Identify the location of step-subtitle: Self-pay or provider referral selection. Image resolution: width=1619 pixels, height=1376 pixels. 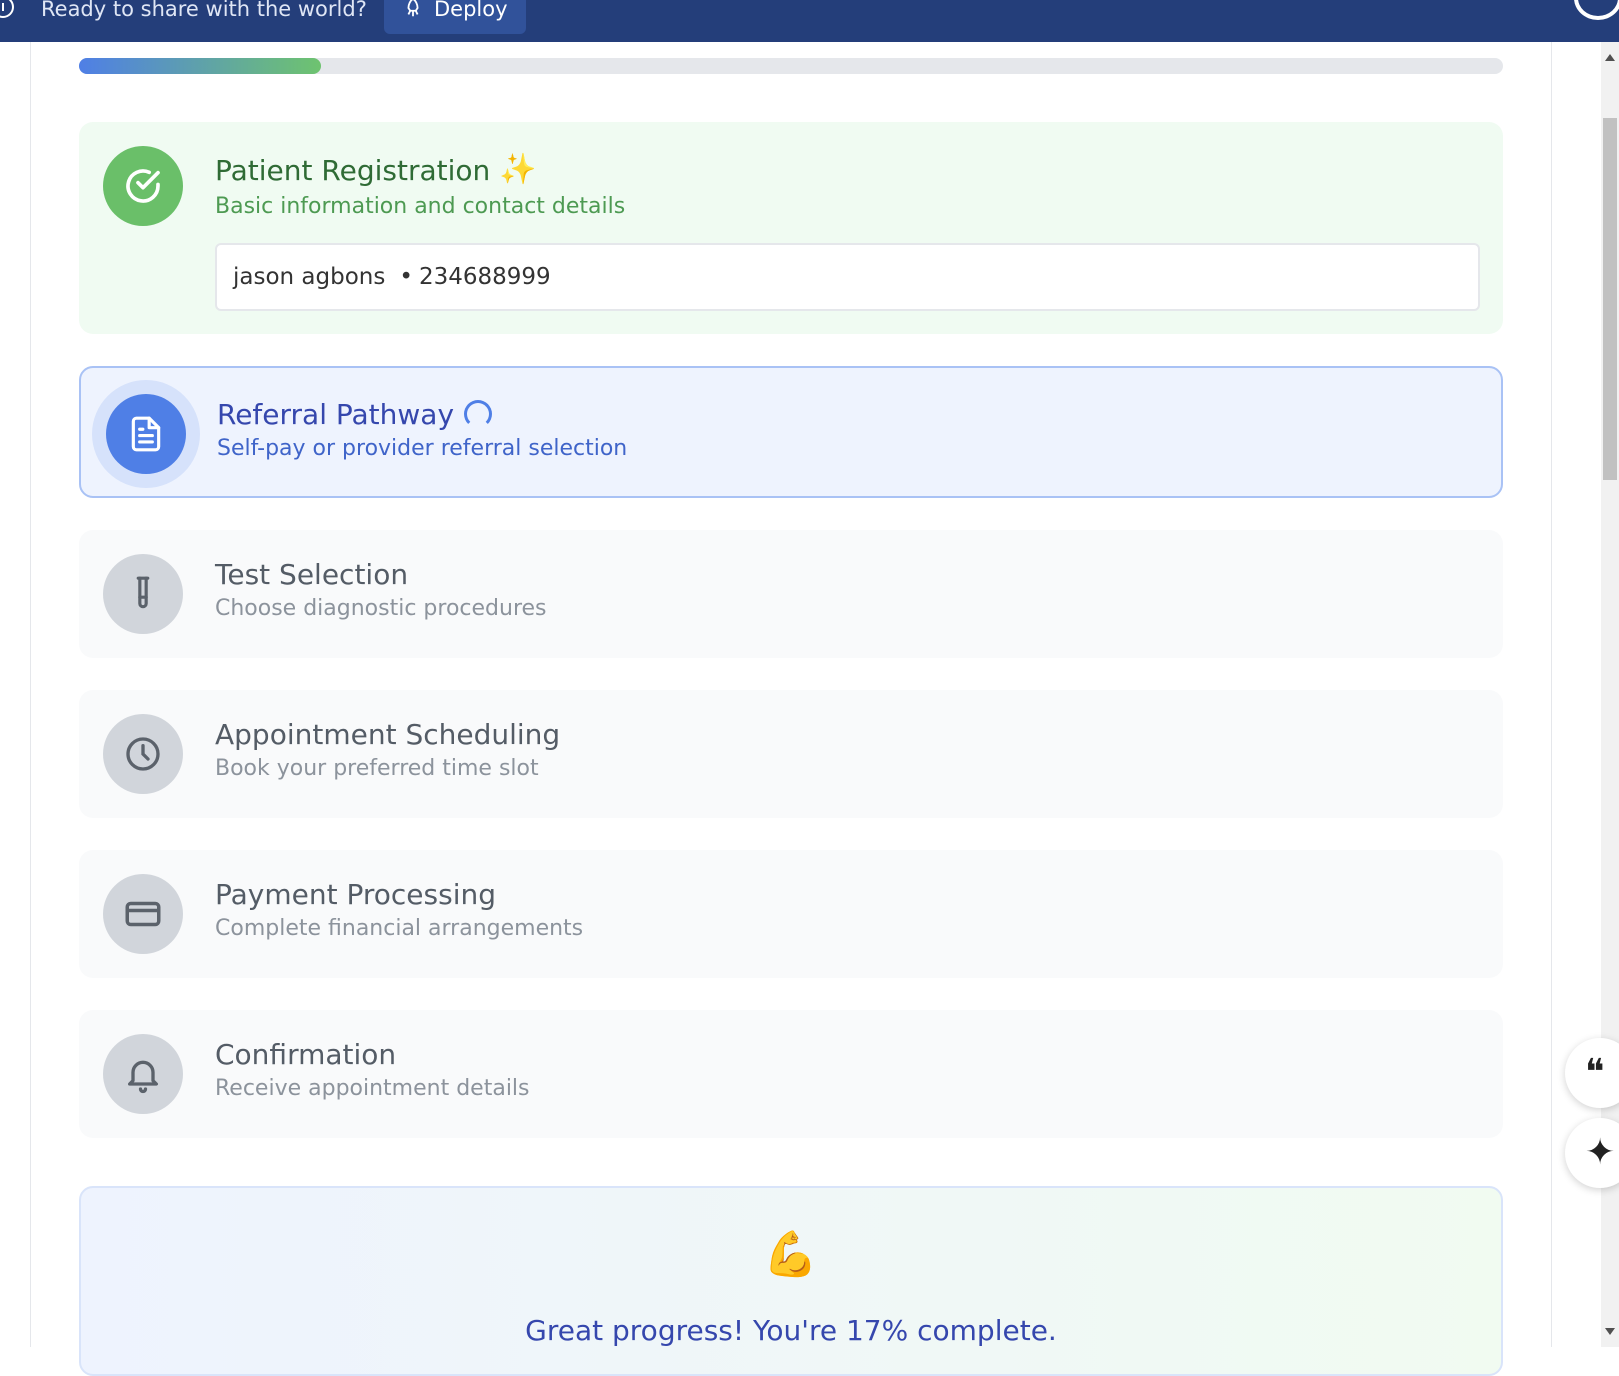
(422, 448).